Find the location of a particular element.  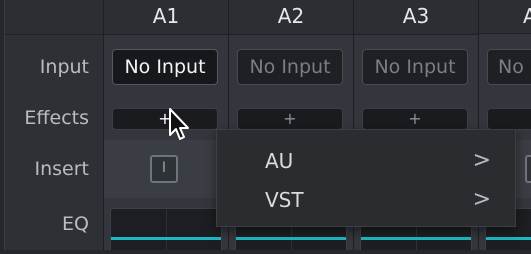

input-selector: No I is located at coordinates (509, 67).